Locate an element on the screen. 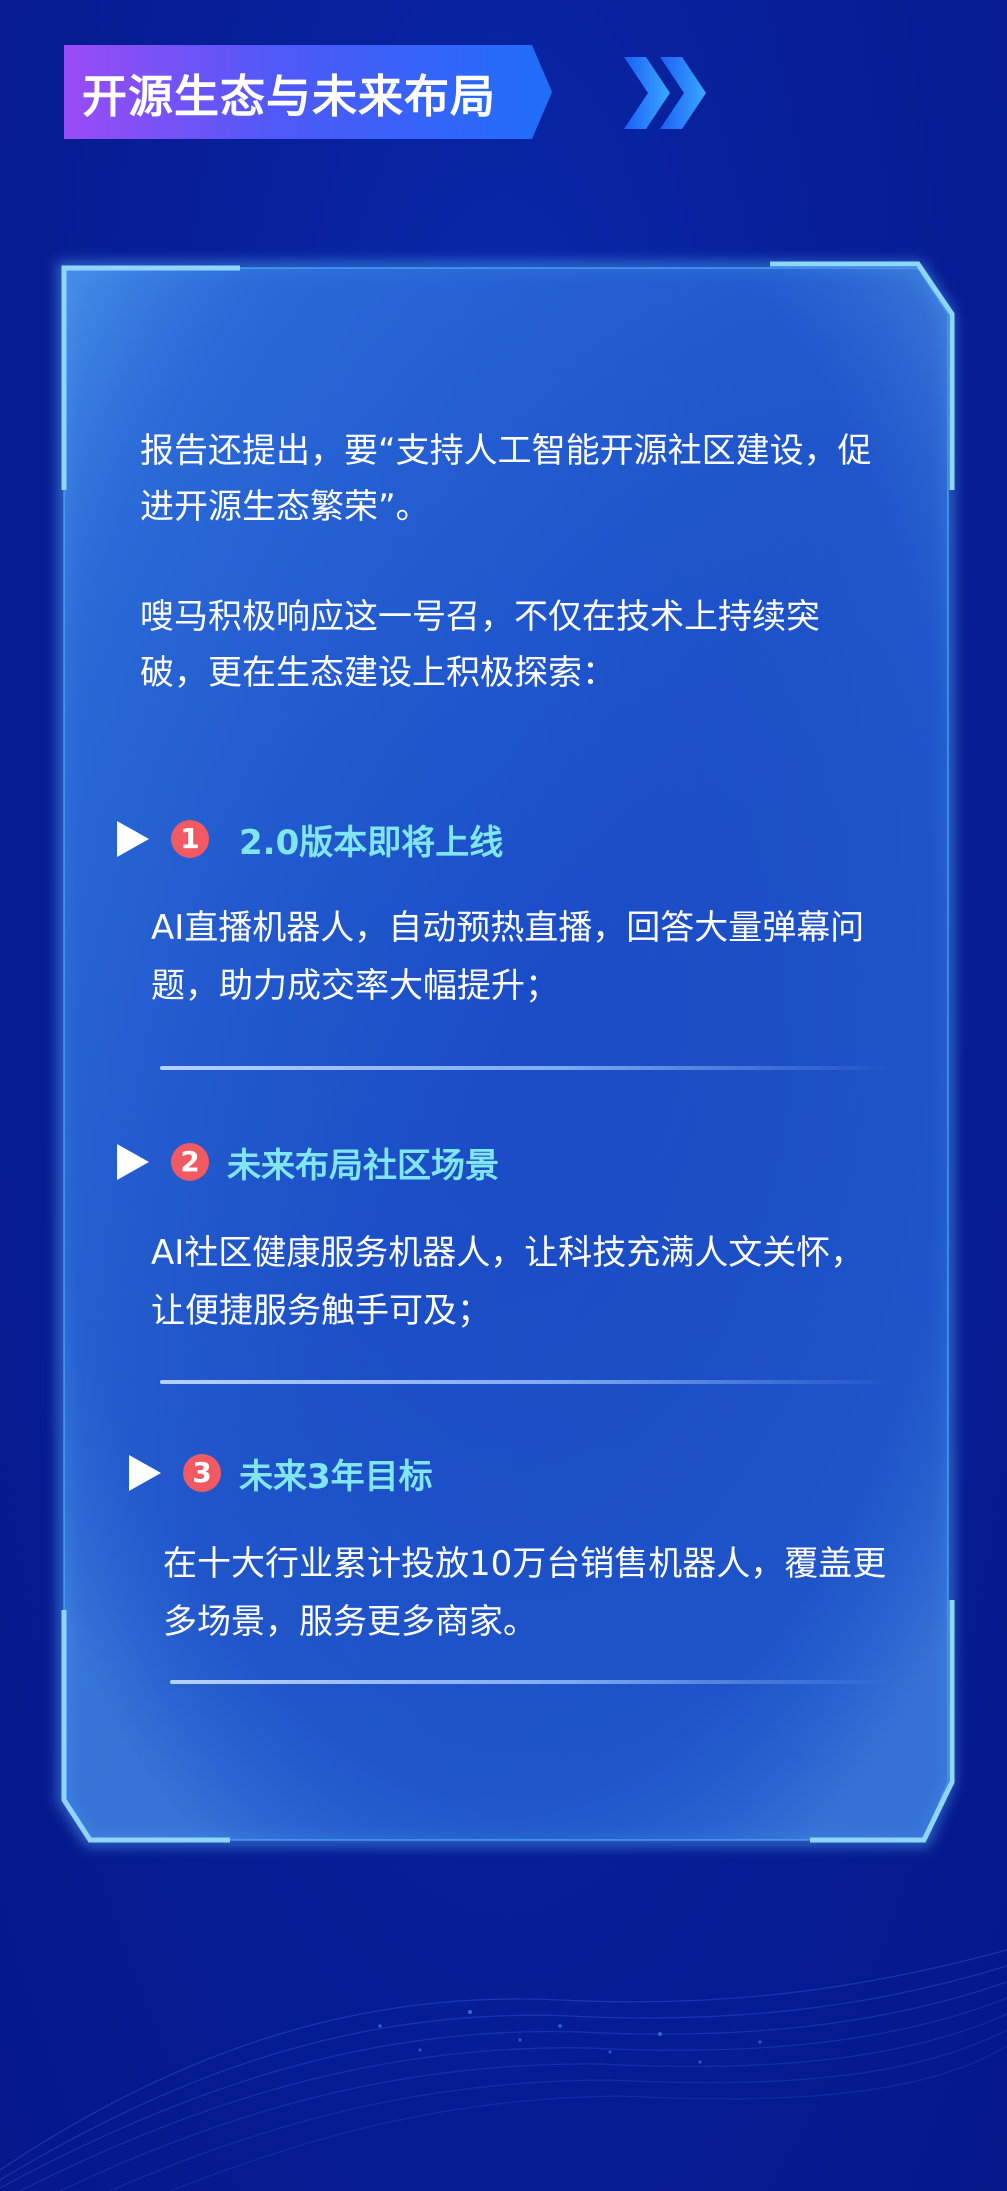  page-title: 开源生态与未来布局 is located at coordinates (289, 96).